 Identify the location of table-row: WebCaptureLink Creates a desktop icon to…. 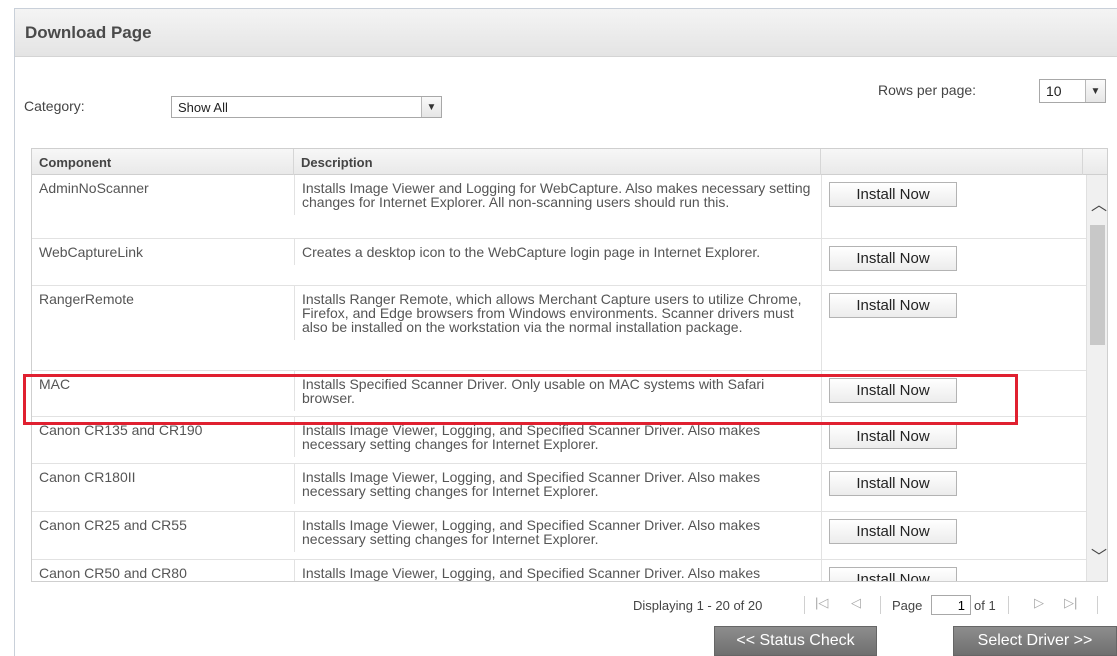
(559, 262).